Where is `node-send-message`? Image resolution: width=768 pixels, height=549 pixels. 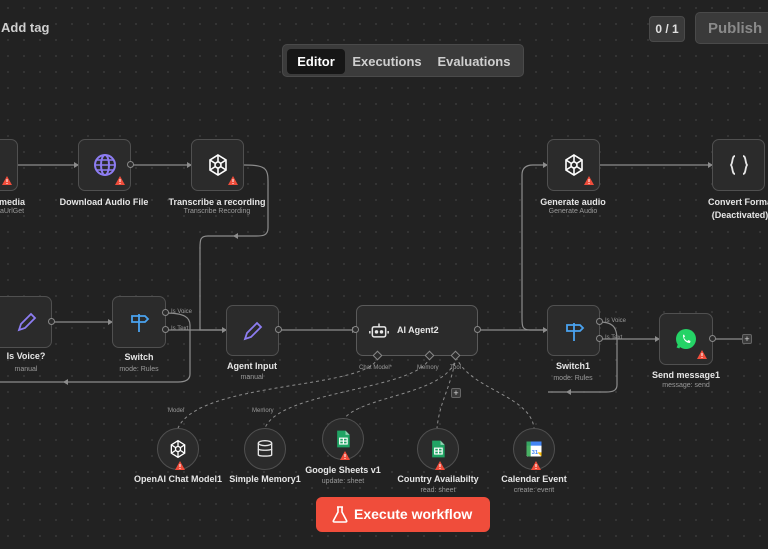
node-send-message is located at coordinates (686, 339).